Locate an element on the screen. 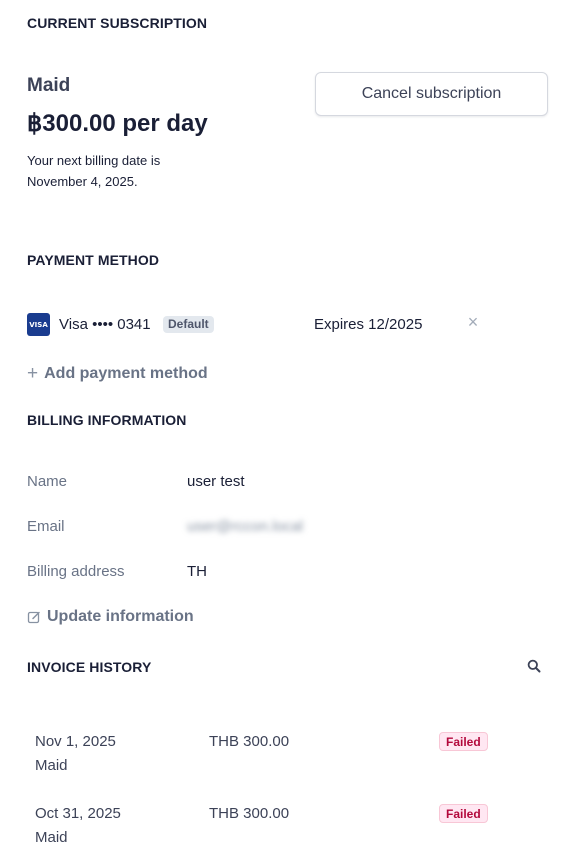 The height and width of the screenshot is (856, 581). plan-price: ฿300.00 per day is located at coordinates (117, 123).